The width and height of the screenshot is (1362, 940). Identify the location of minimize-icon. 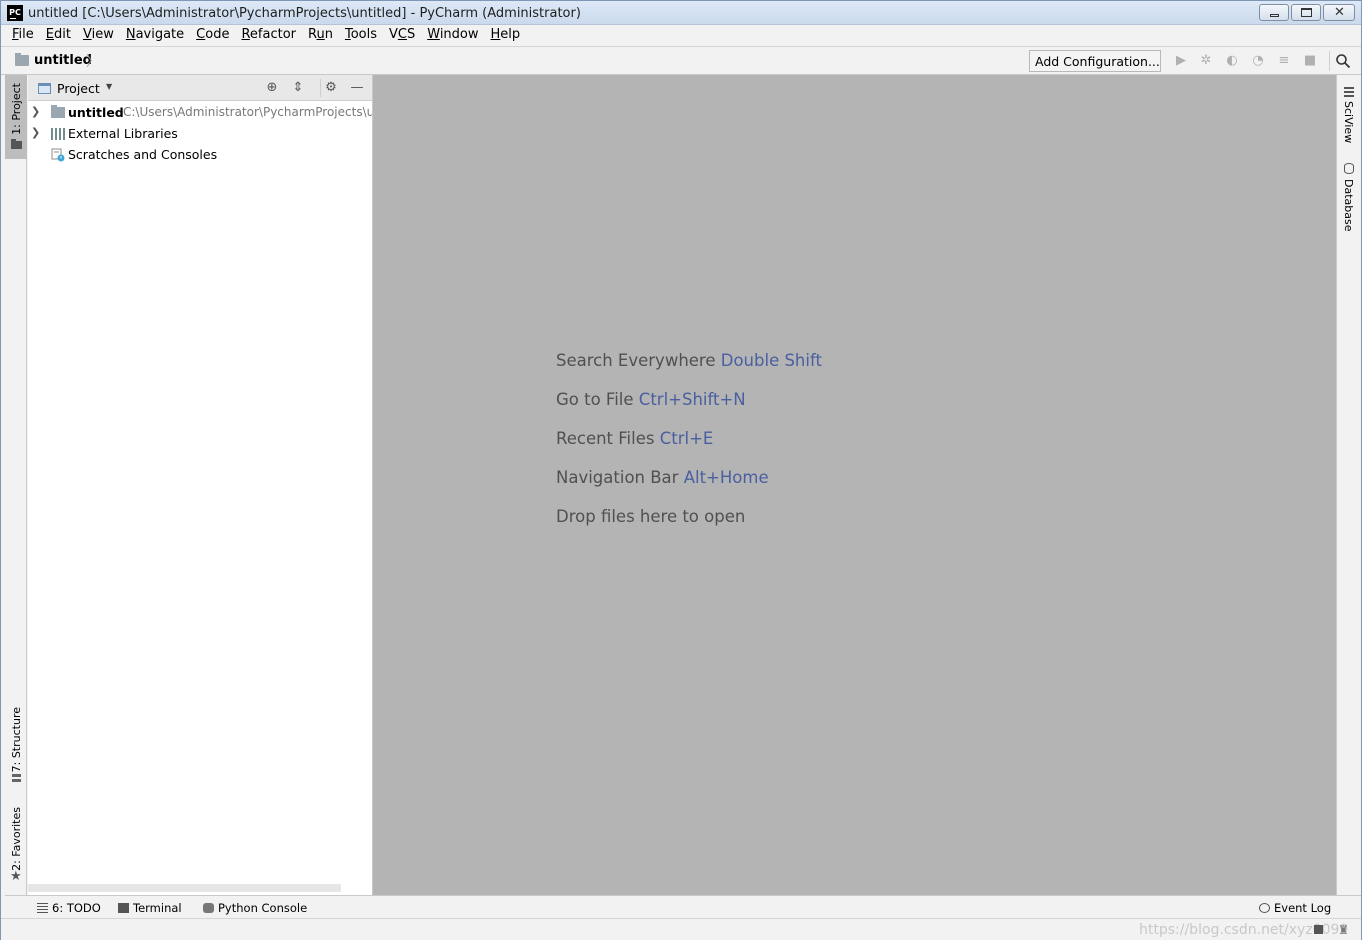
(1274, 15).